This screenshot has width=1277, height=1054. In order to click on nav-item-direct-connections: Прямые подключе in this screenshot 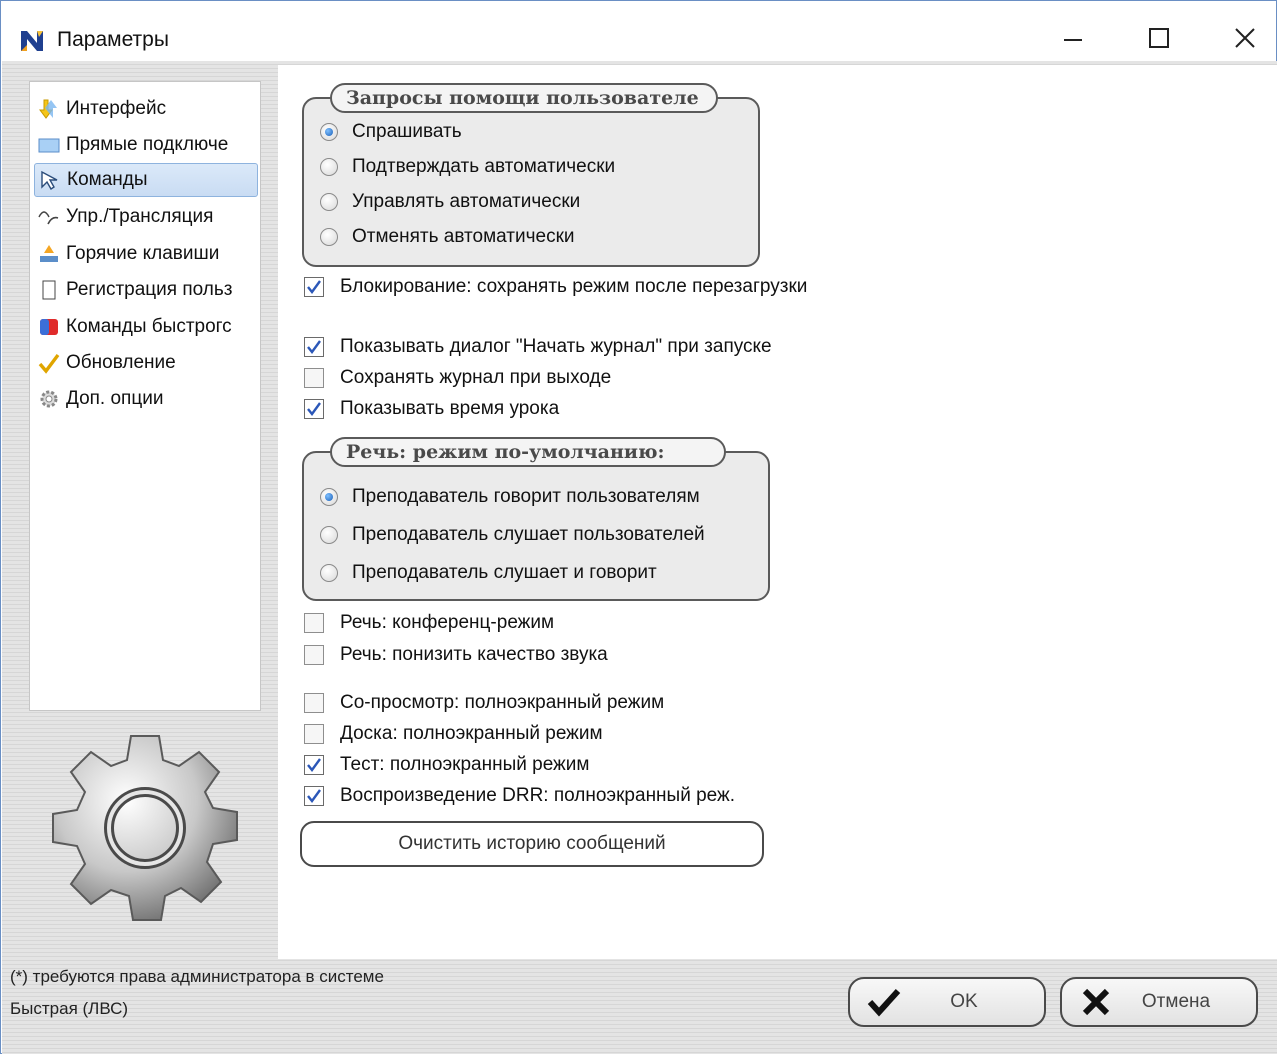, I will do `click(146, 145)`.